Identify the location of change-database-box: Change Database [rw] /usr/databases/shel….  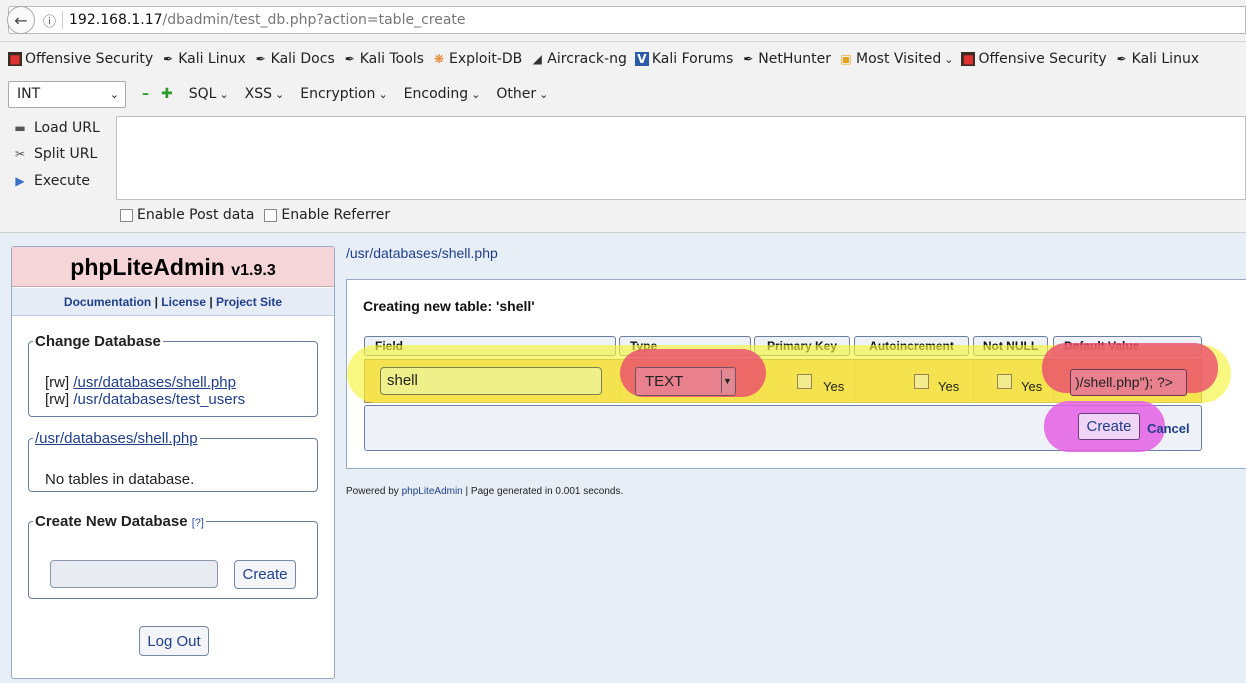
(173, 375).